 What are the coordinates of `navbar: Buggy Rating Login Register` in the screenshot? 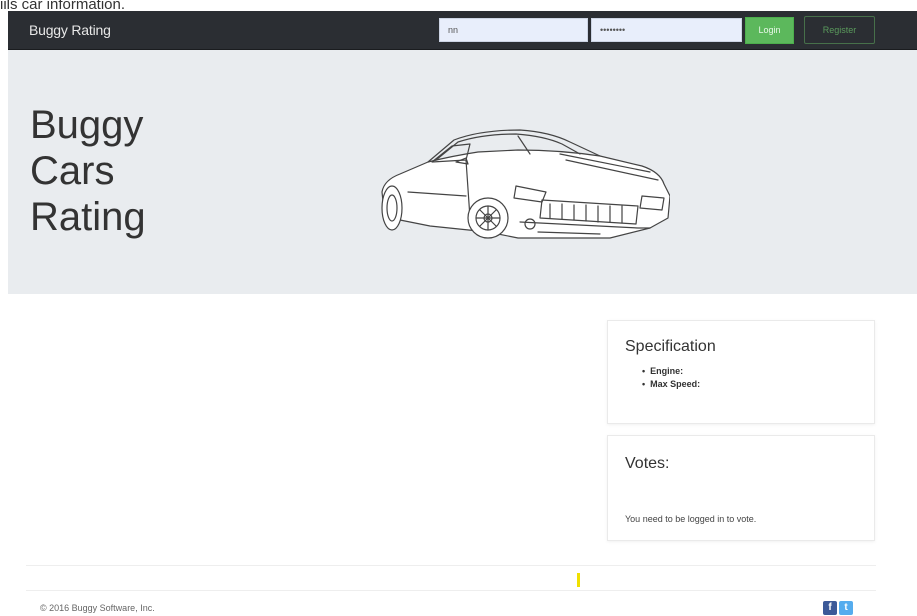 It's located at (462, 30).